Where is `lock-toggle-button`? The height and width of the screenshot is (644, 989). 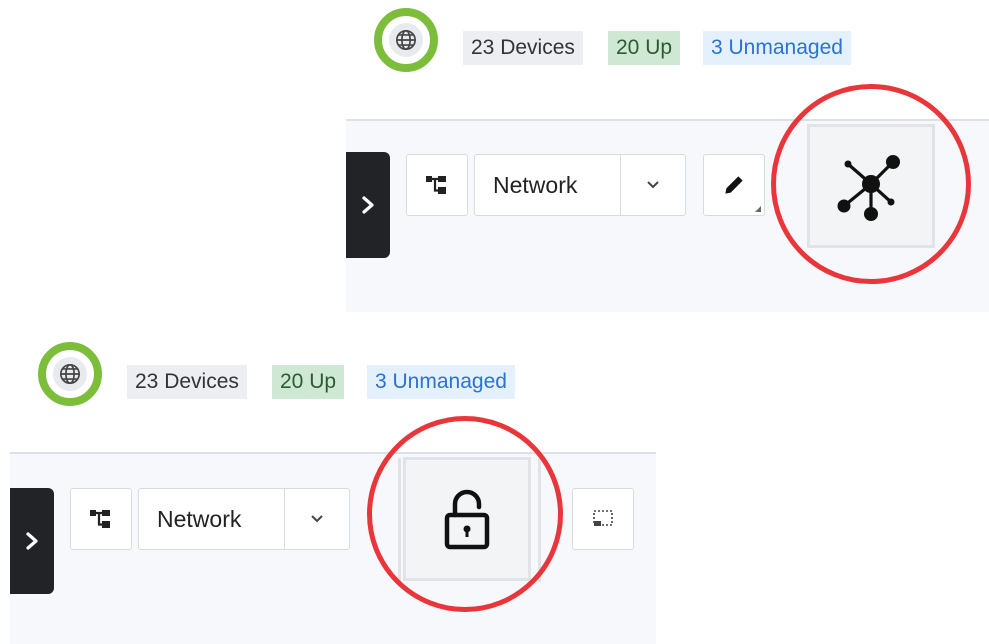 lock-toggle-button is located at coordinates (467, 519).